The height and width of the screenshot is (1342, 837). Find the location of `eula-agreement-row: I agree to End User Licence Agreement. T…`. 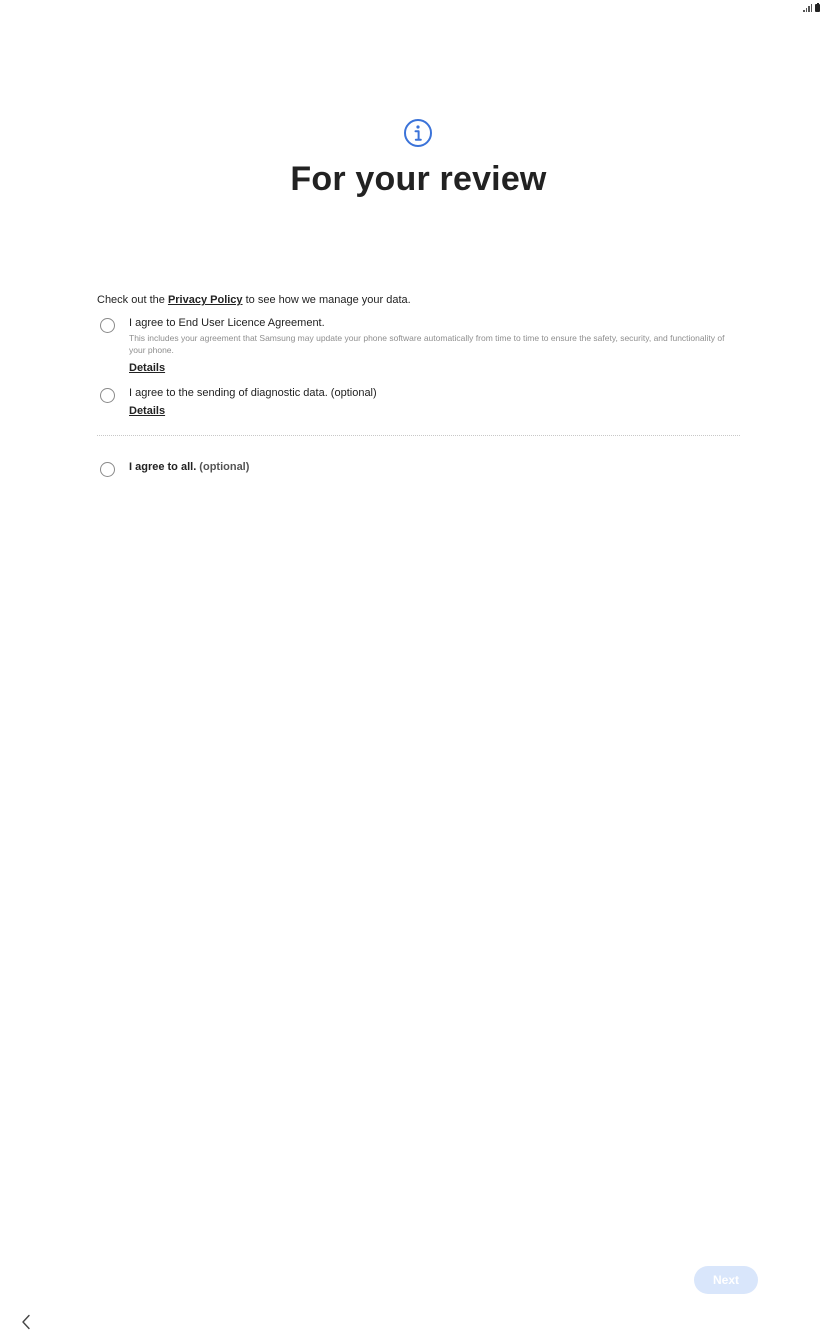

eula-agreement-row: I agree to End User Licence Agreement. T… is located at coordinates (418, 346).